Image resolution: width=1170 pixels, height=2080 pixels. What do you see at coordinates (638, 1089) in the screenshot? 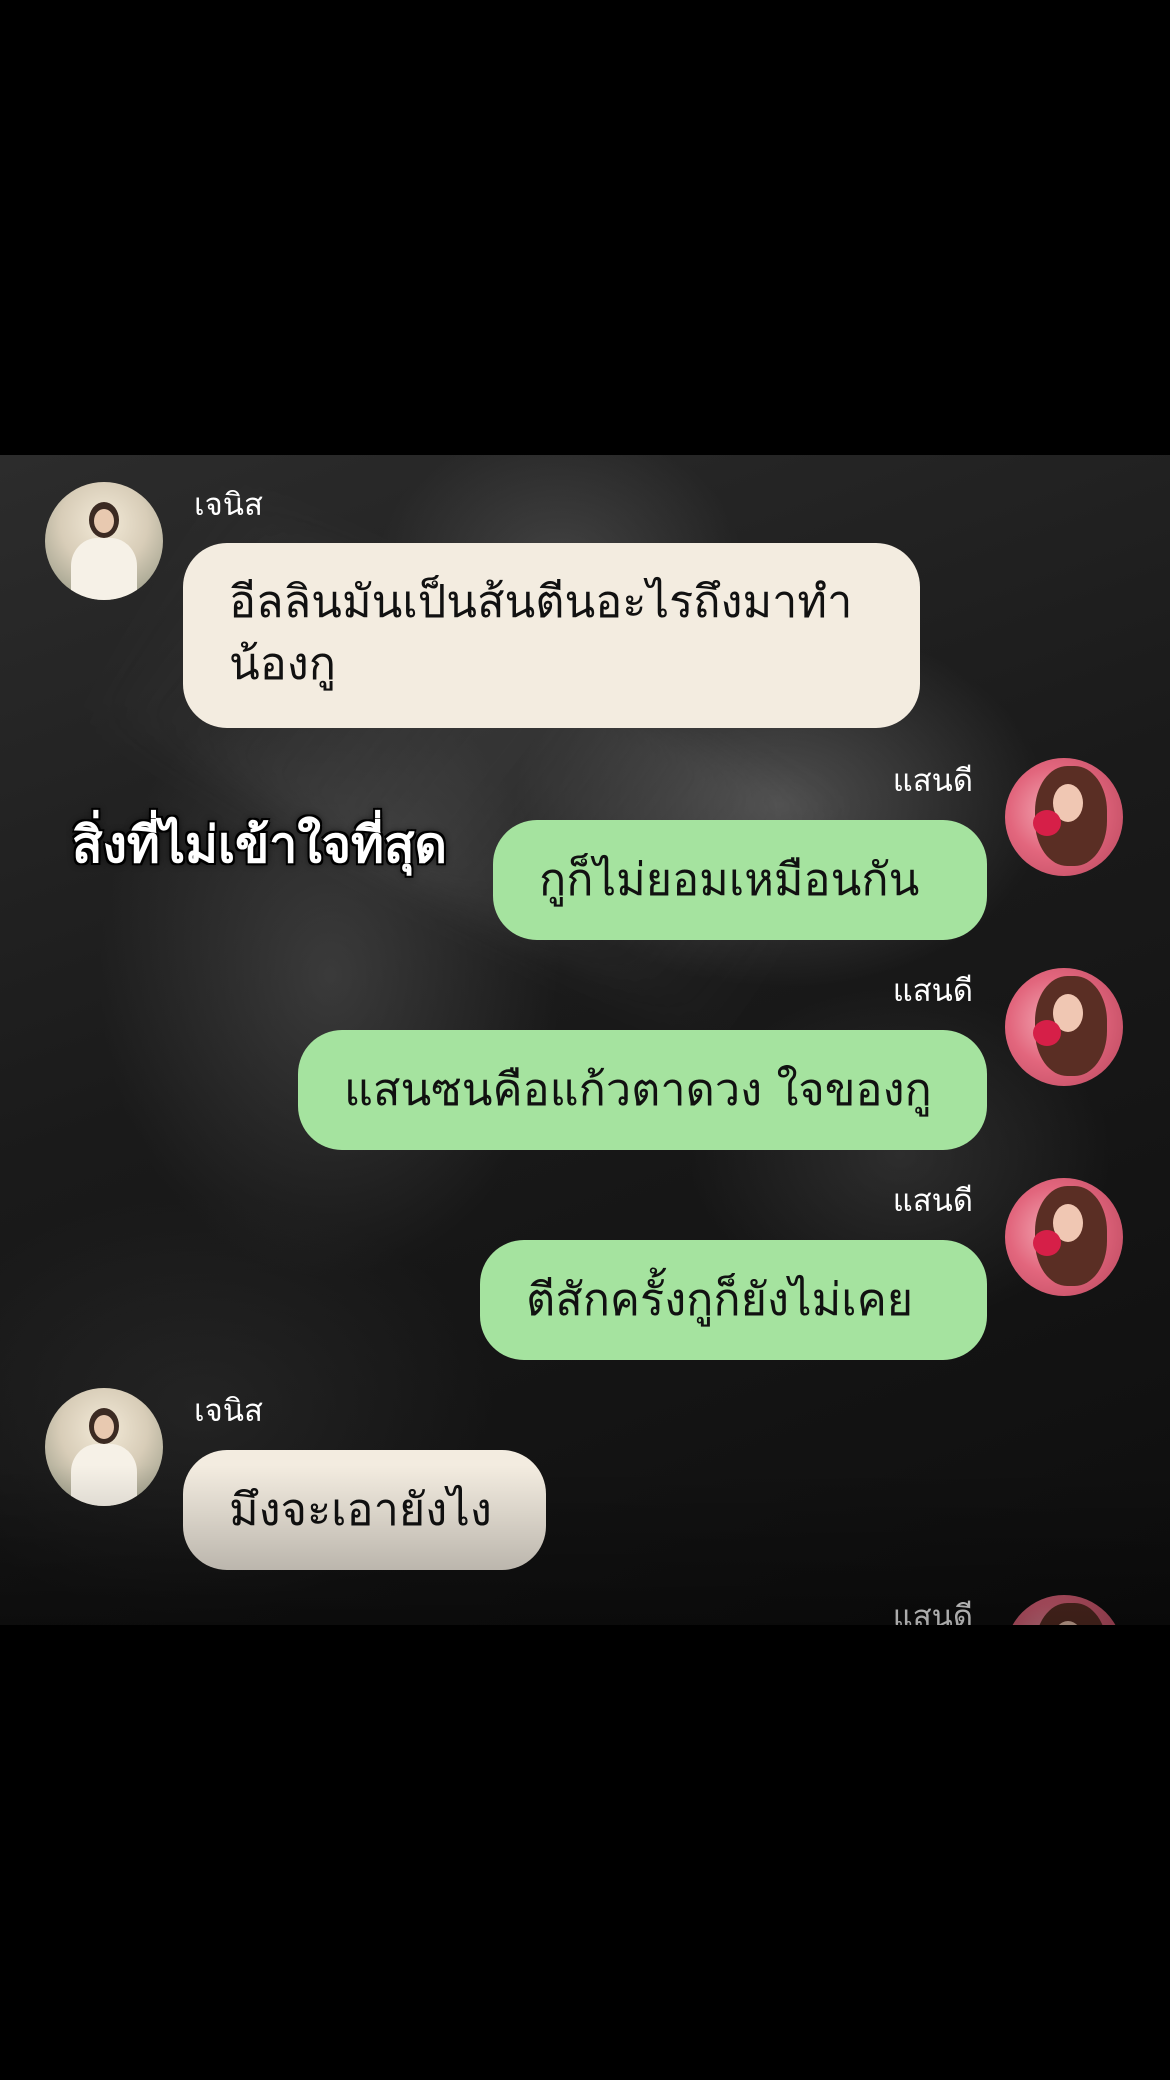
I see `message-text: แสนซนคือแก้วตาดวง ใจของกู` at bounding box center [638, 1089].